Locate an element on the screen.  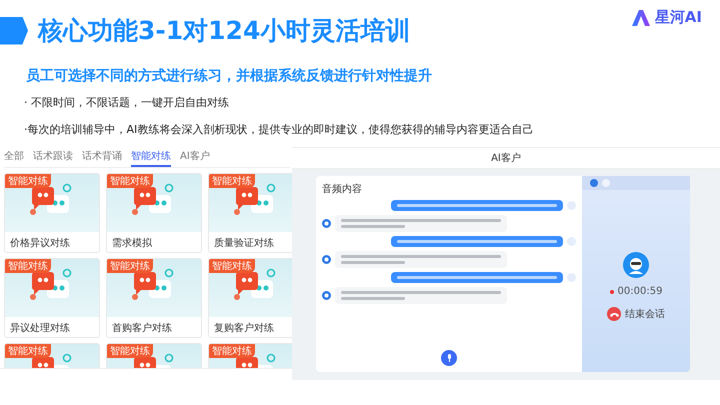
tab: AI客户 is located at coordinates (195, 157).